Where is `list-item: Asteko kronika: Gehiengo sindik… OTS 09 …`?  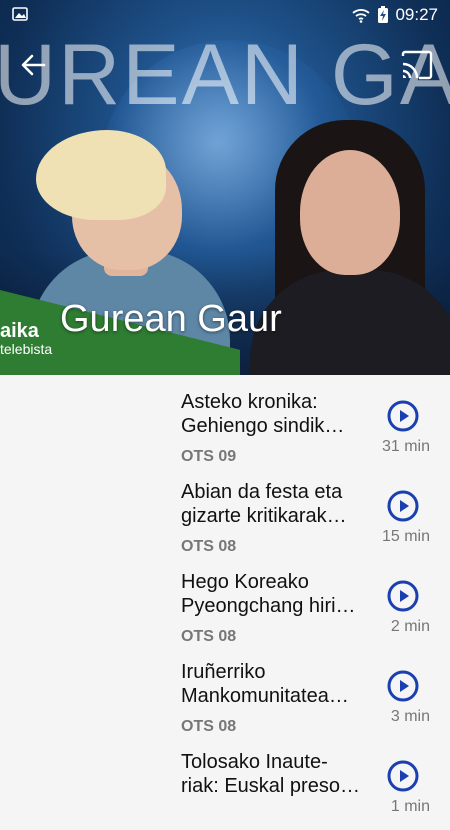
list-item: Asteko kronika: Gehiengo sindik… OTS 09 … is located at coordinates (225, 425).